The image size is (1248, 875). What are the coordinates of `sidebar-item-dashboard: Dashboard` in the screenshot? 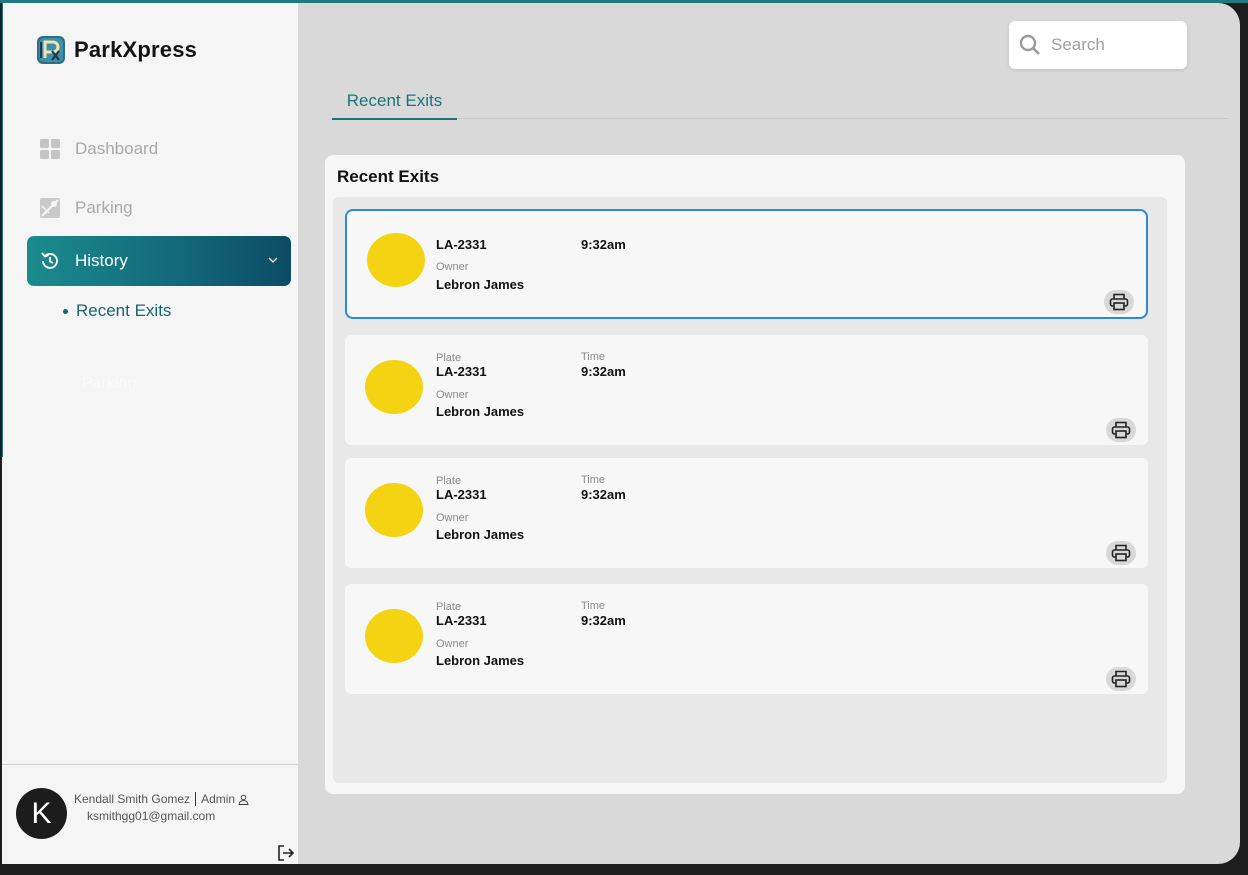 It's located at (159, 149).